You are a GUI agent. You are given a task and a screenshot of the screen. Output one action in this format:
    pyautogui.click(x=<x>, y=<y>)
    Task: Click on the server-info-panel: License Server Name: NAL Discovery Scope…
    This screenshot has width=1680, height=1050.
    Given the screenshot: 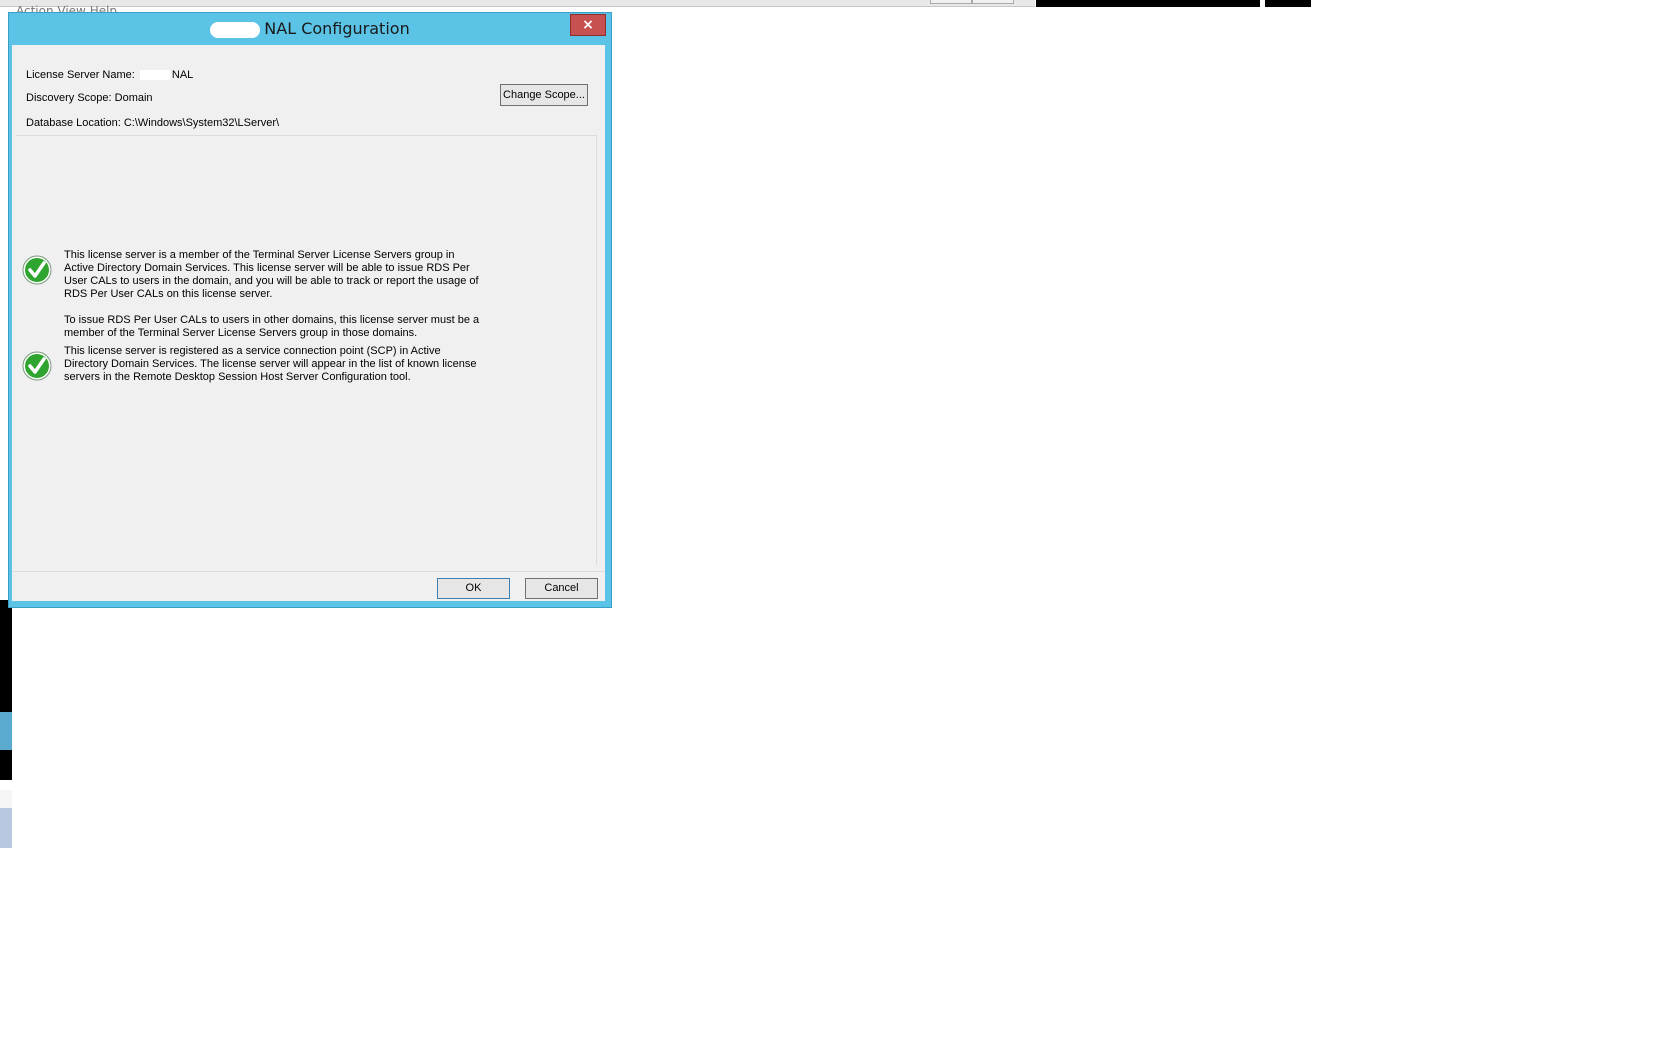 What is the action you would take?
    pyautogui.click(x=306, y=92)
    